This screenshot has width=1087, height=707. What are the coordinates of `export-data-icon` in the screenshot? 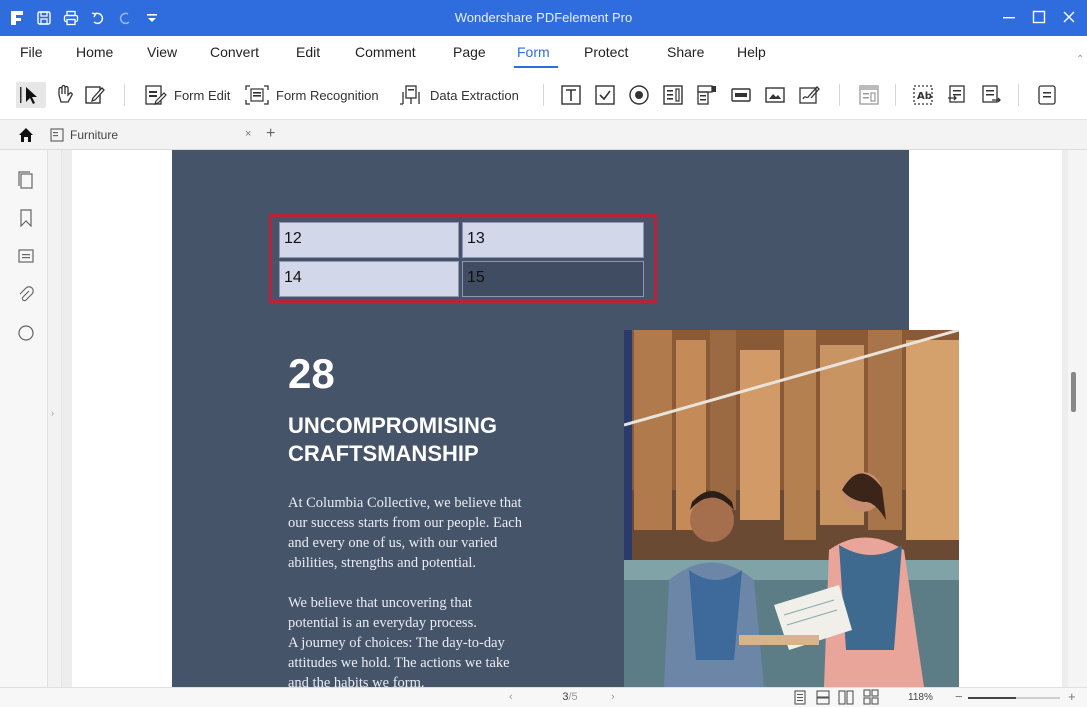 It's located at (991, 94).